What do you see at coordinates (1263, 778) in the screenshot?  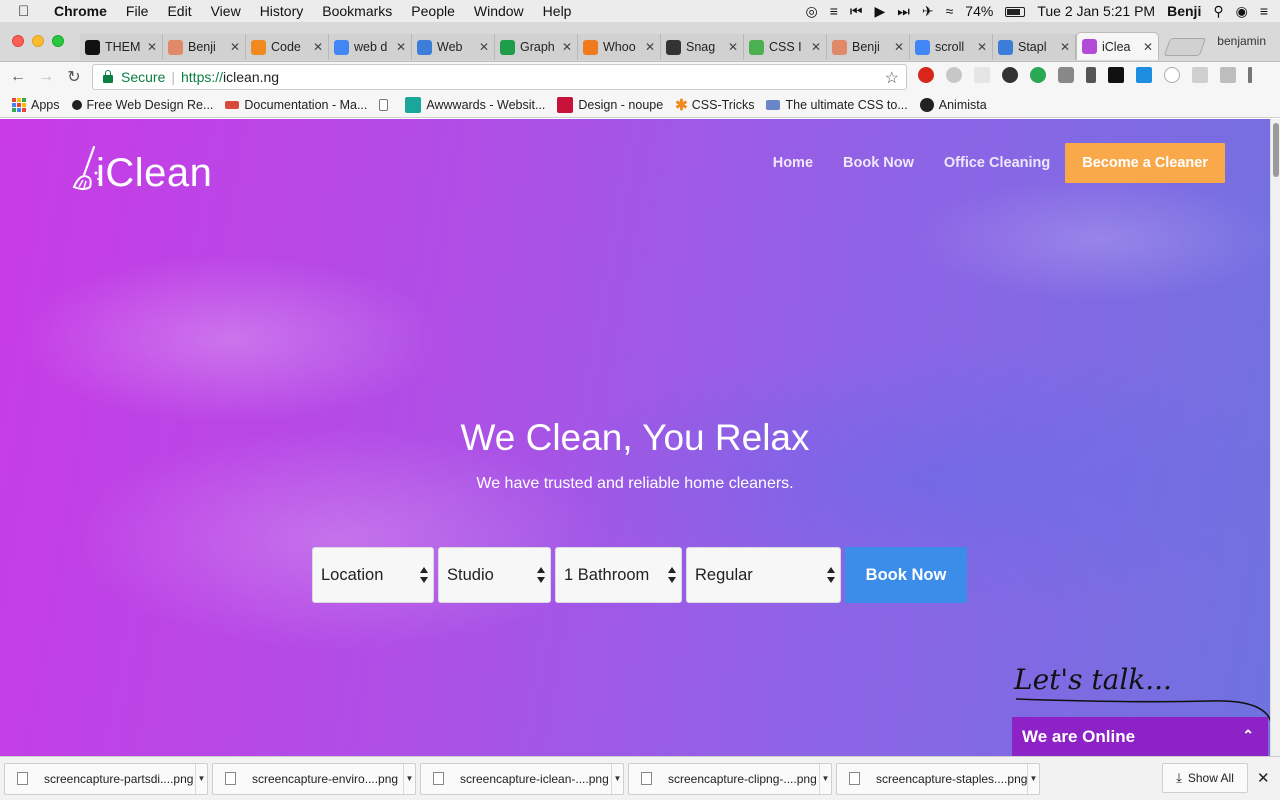 I see `close-shelf-icon: ✕` at bounding box center [1263, 778].